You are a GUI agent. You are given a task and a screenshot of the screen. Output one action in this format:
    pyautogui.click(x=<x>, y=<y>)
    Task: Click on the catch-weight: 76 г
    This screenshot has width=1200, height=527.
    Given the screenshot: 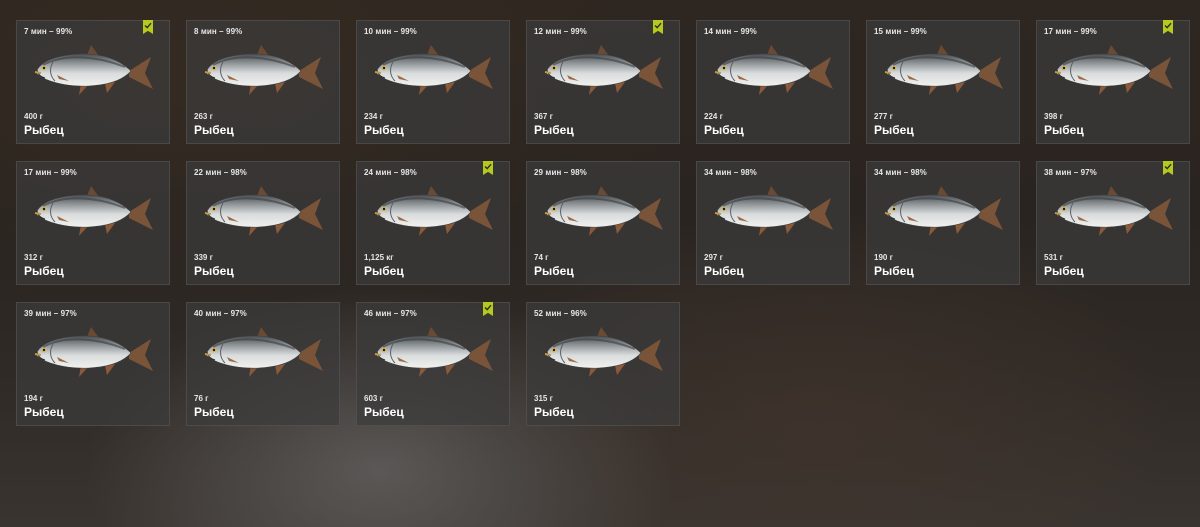 What is the action you would take?
    pyautogui.click(x=201, y=398)
    